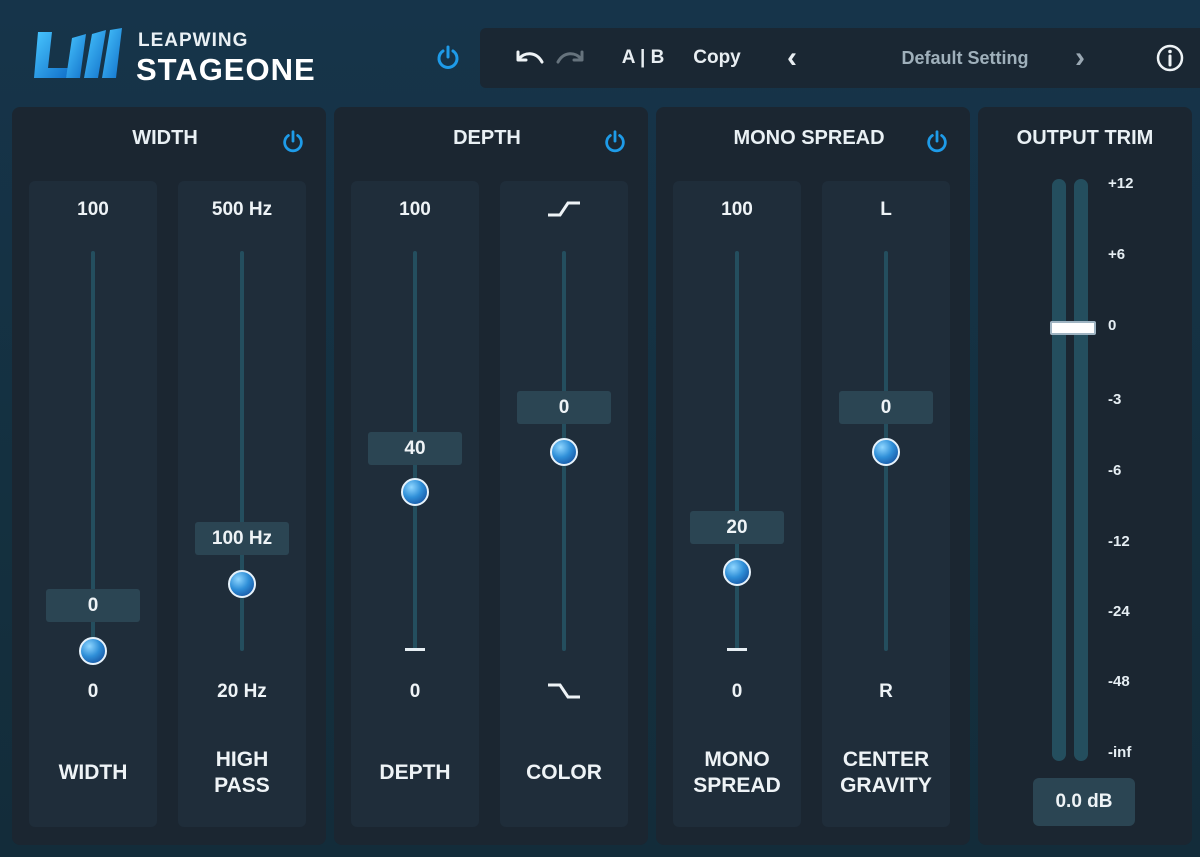 Image resolution: width=1200 pixels, height=857 pixels. I want to click on highpass-slider-name-line1: HIGH, so click(242, 759).